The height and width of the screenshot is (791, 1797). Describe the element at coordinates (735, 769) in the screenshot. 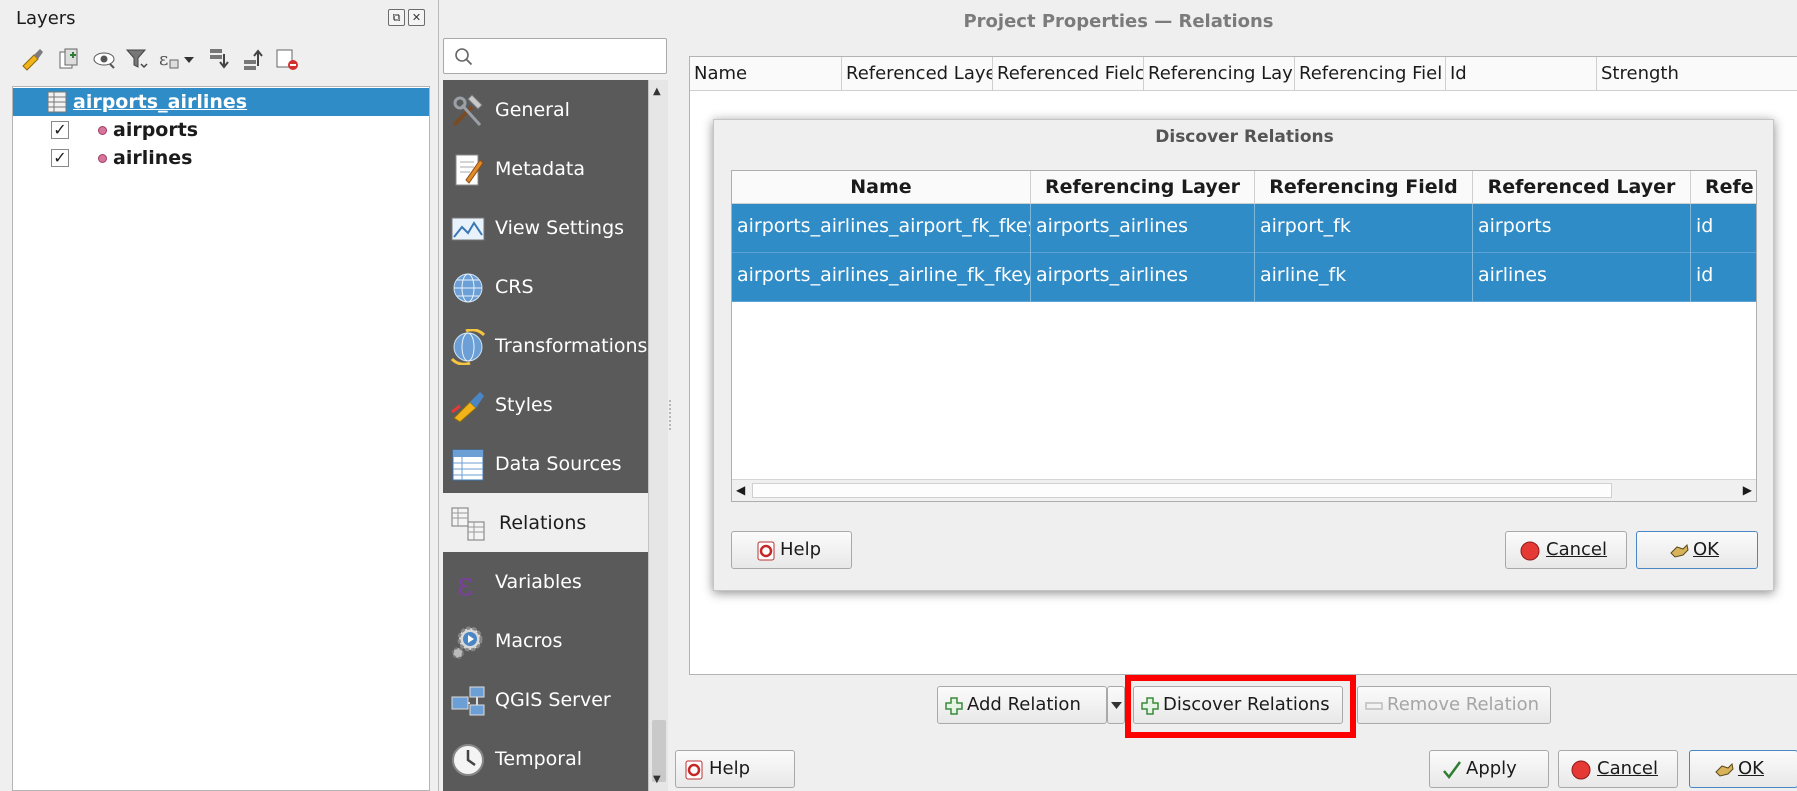

I see `help-button: Help` at that location.